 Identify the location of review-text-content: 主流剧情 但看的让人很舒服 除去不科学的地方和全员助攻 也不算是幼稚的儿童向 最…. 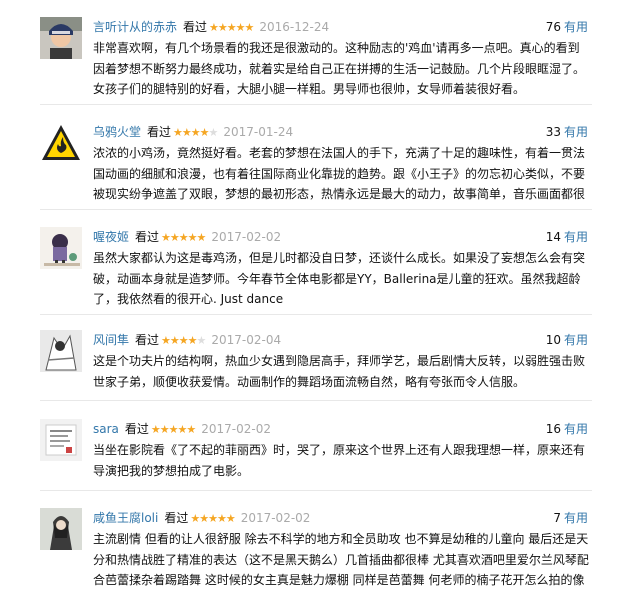
(341, 559).